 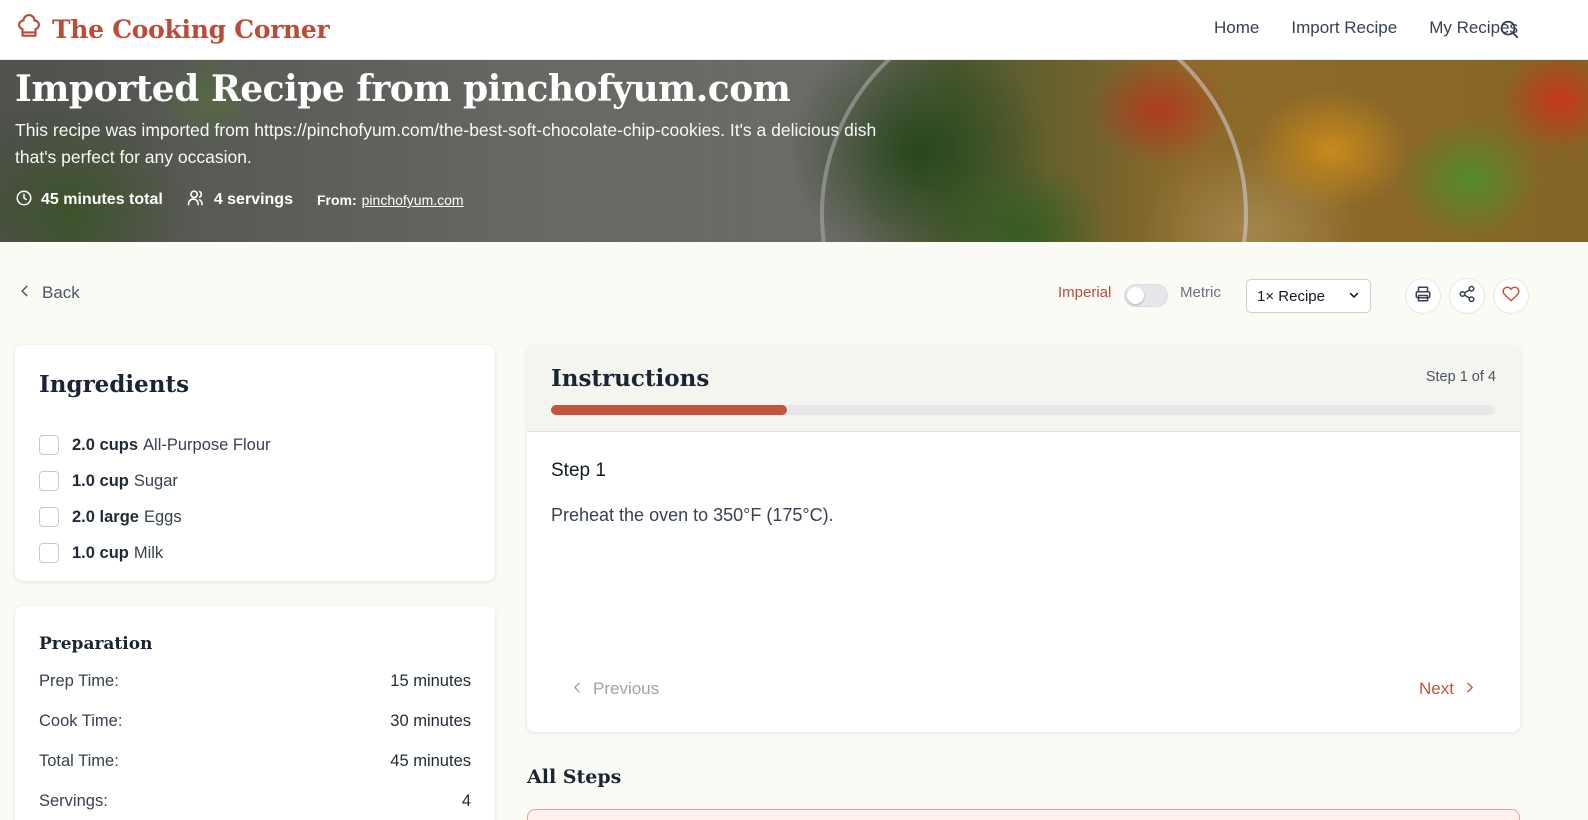 I want to click on unit-imperial-label: Imperial, so click(x=1085, y=292).